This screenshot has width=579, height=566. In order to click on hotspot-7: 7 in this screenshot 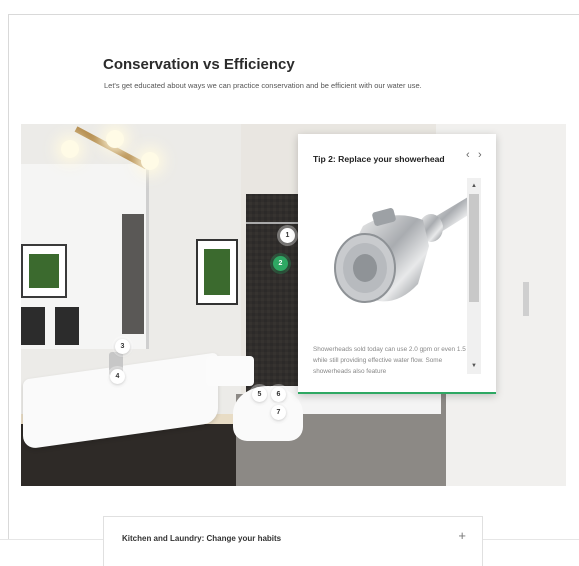, I will do `click(278, 412)`.